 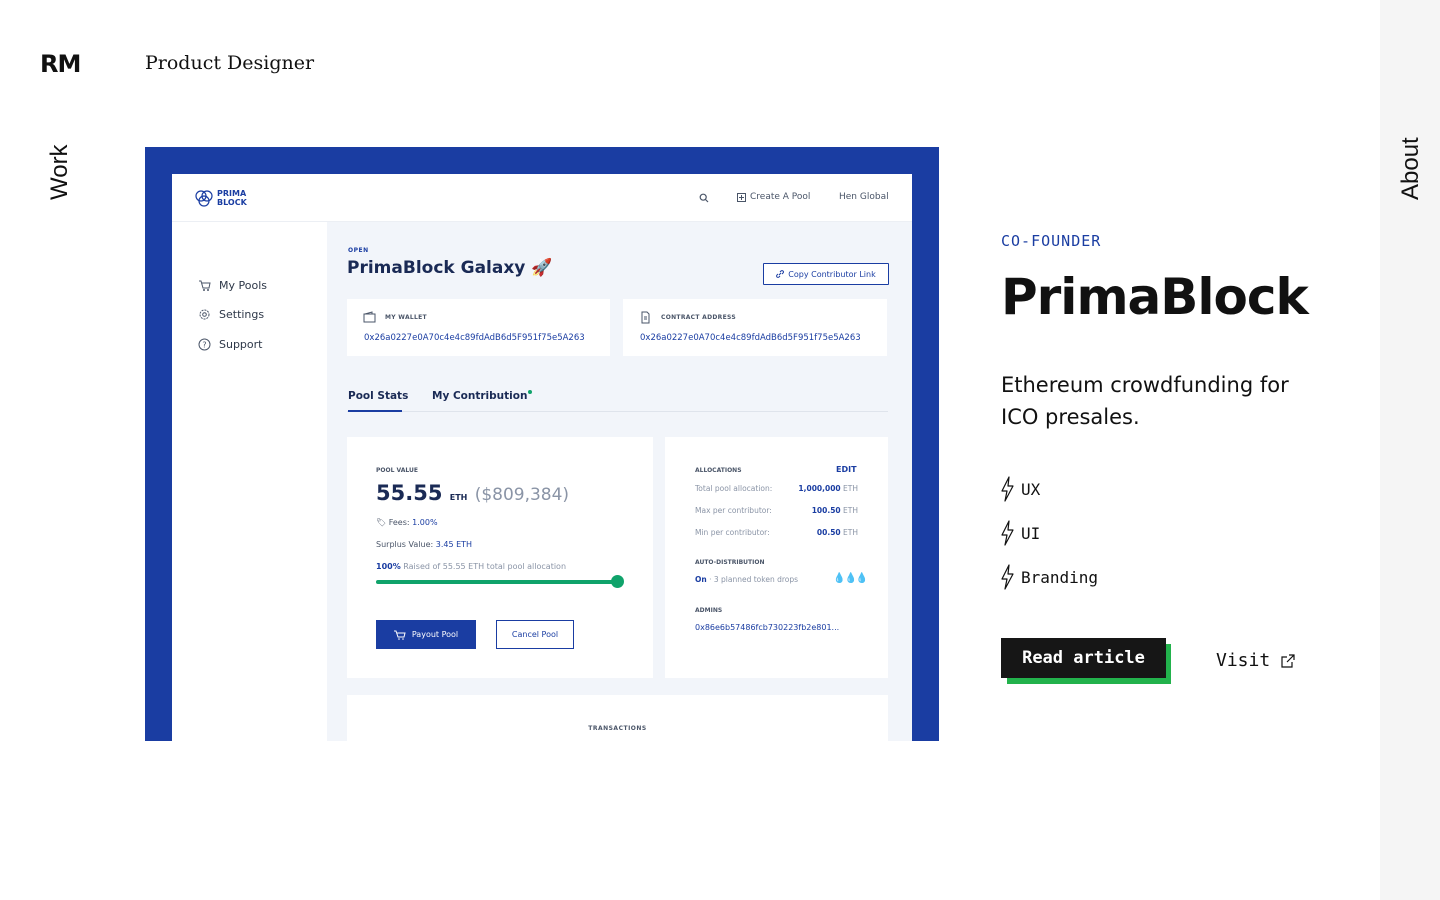 I want to click on tab-active-indicator, so click(x=375, y=411).